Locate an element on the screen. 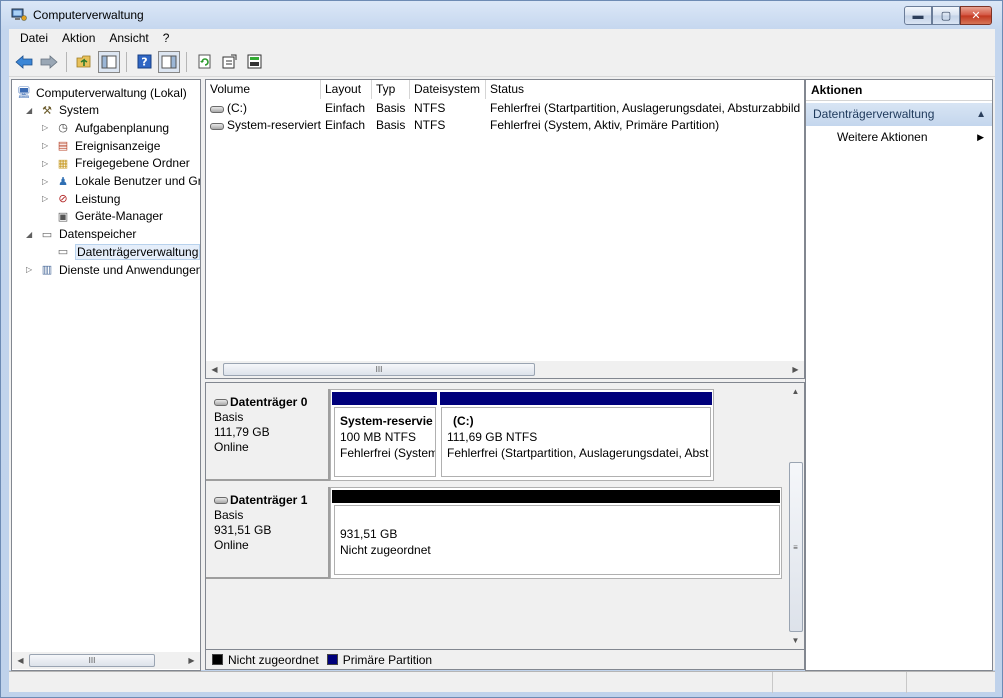 The image size is (1003, 698). actions-section-disk-management: Datenträgerverwaltung ▲ is located at coordinates (899, 114).